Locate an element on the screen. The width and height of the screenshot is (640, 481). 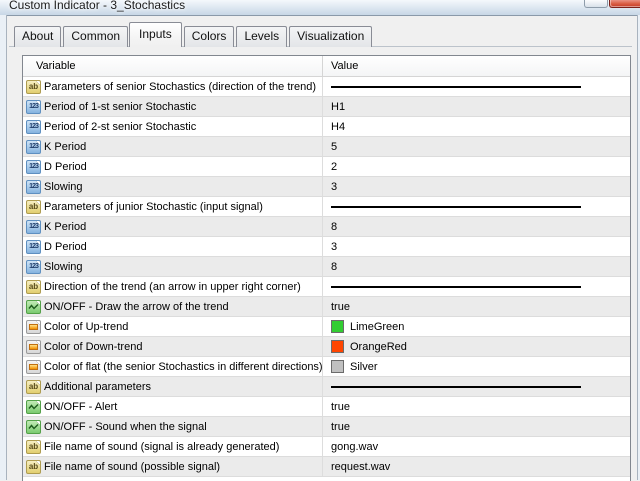
help-button is located at coordinates (596, 4).